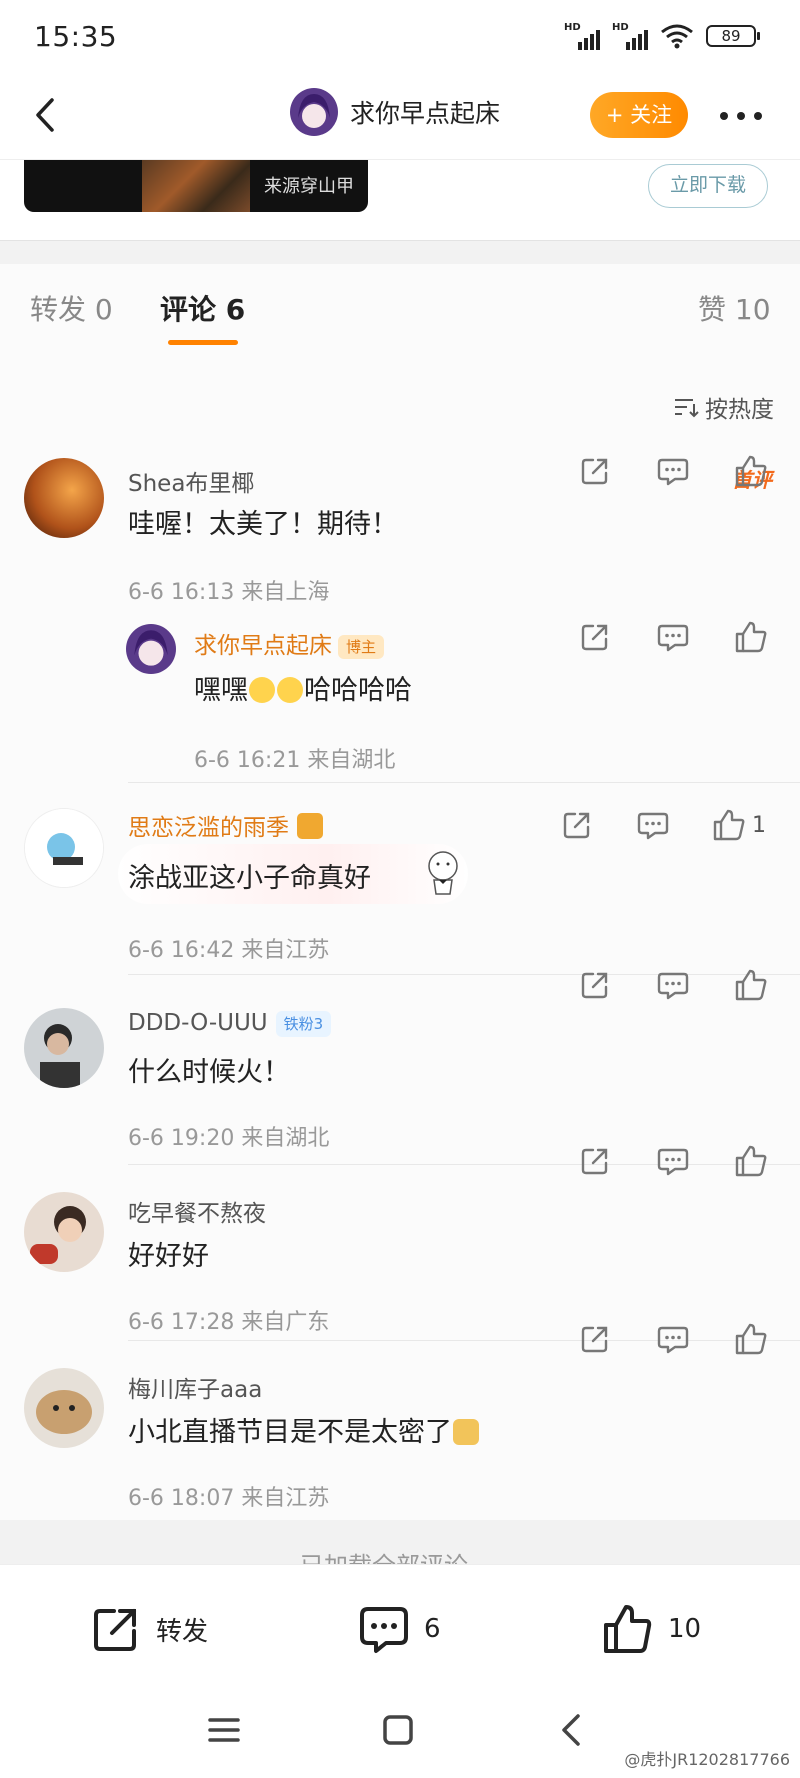  I want to click on fan-level-tag: 铁粉3, so click(303, 1023).